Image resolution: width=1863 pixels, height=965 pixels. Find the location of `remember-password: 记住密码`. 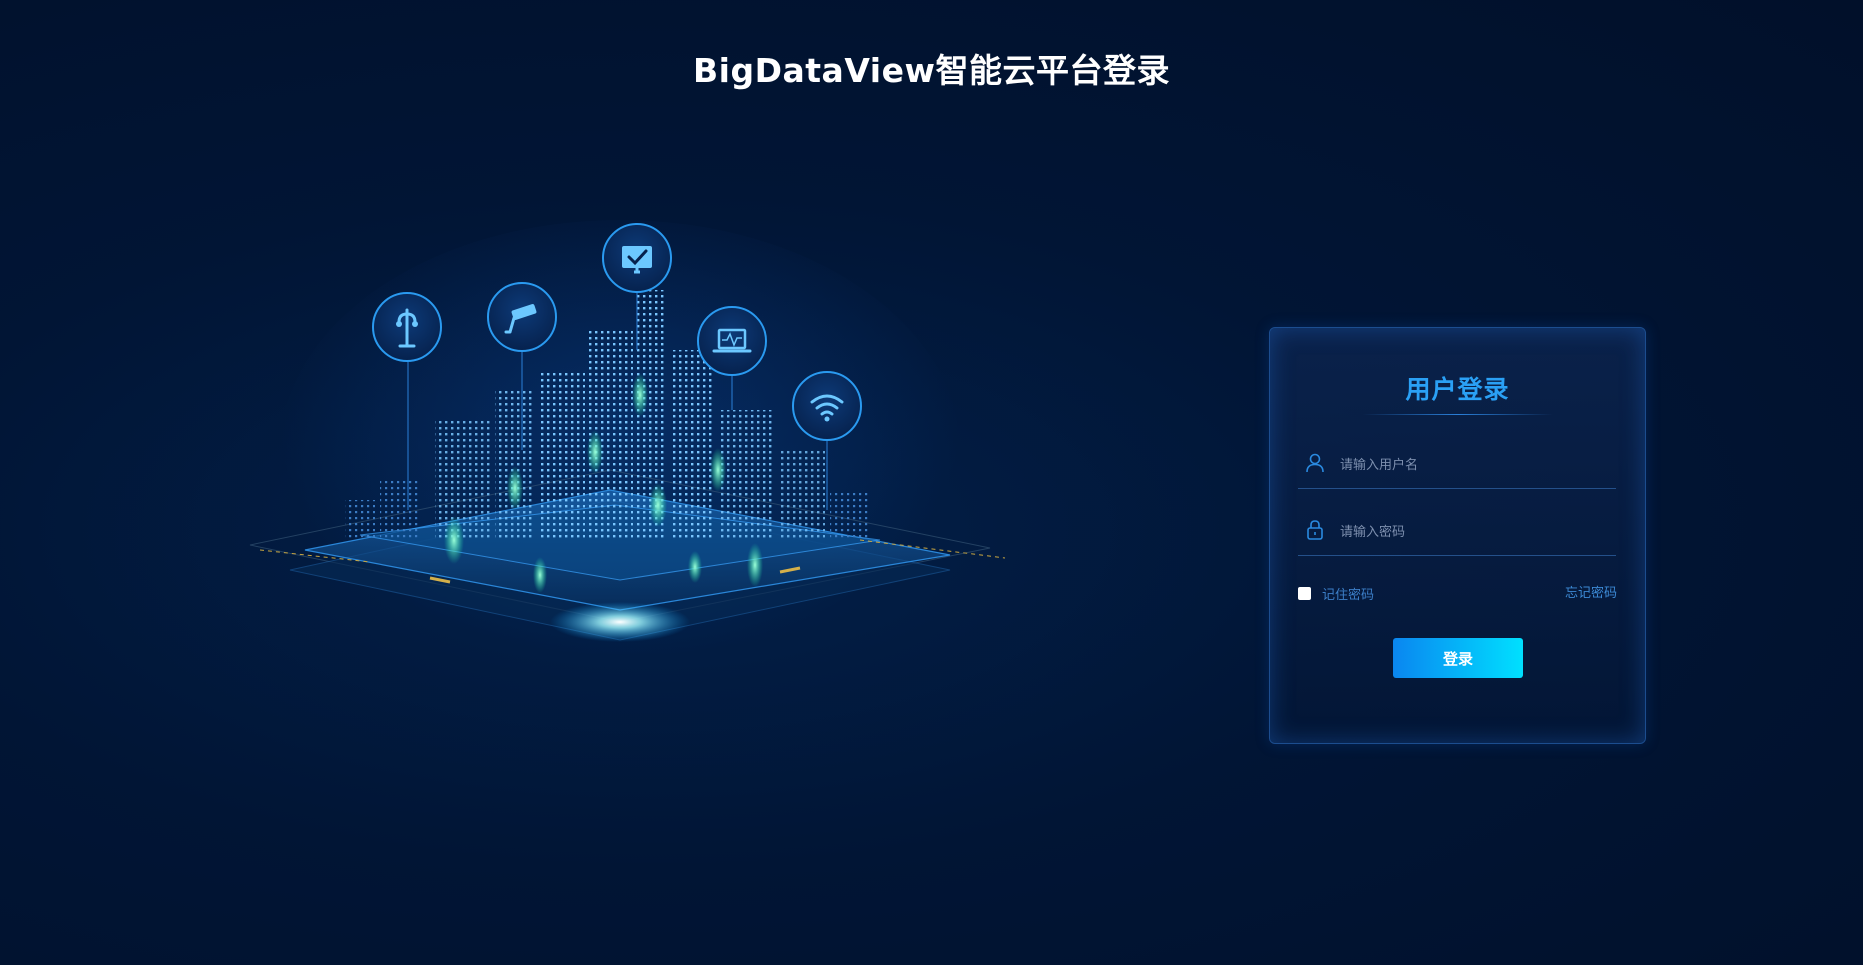

remember-password: 记住密码 is located at coordinates (1336, 593).